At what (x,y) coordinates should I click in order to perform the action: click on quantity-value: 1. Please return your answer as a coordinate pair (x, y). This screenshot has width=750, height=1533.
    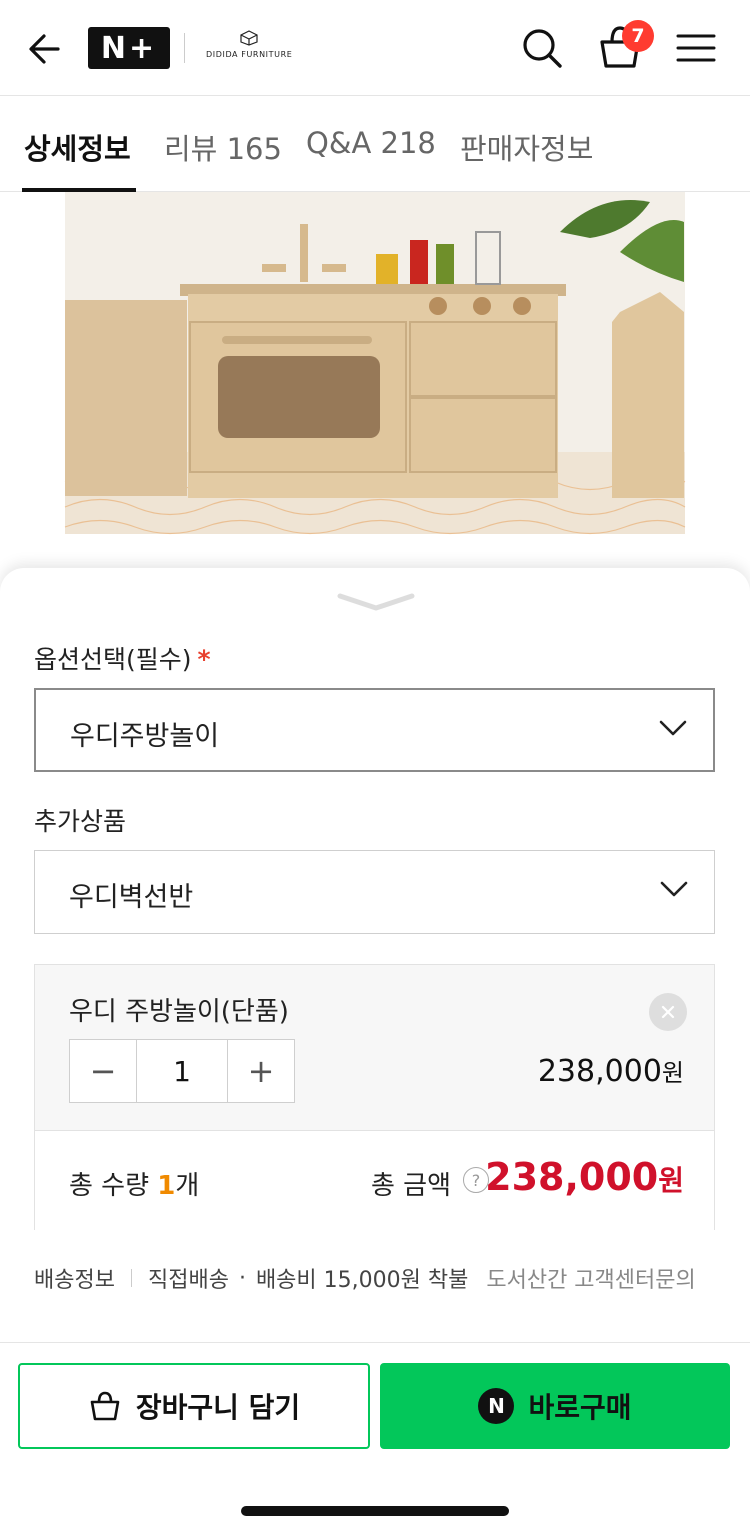
    Looking at the image, I should click on (182, 1071).